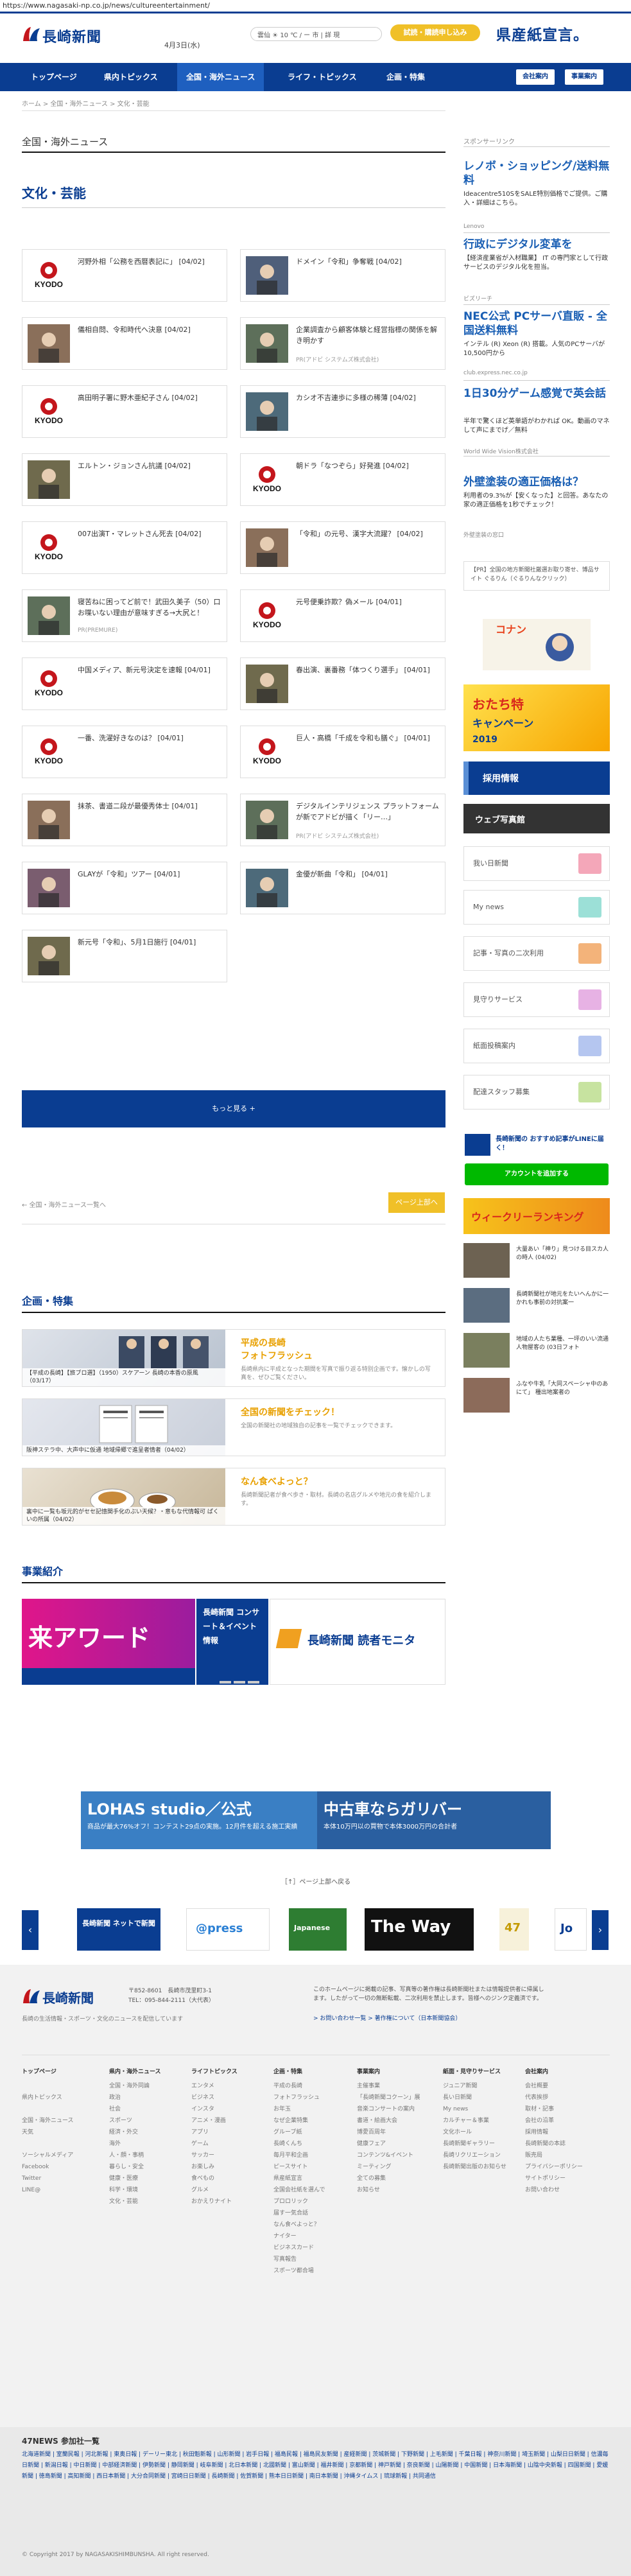 The width and height of the screenshot is (631, 2576). Describe the element at coordinates (342, 888) in the screenshot. I see `article-card: 金優が新曲「令和」 [04/01]` at that location.